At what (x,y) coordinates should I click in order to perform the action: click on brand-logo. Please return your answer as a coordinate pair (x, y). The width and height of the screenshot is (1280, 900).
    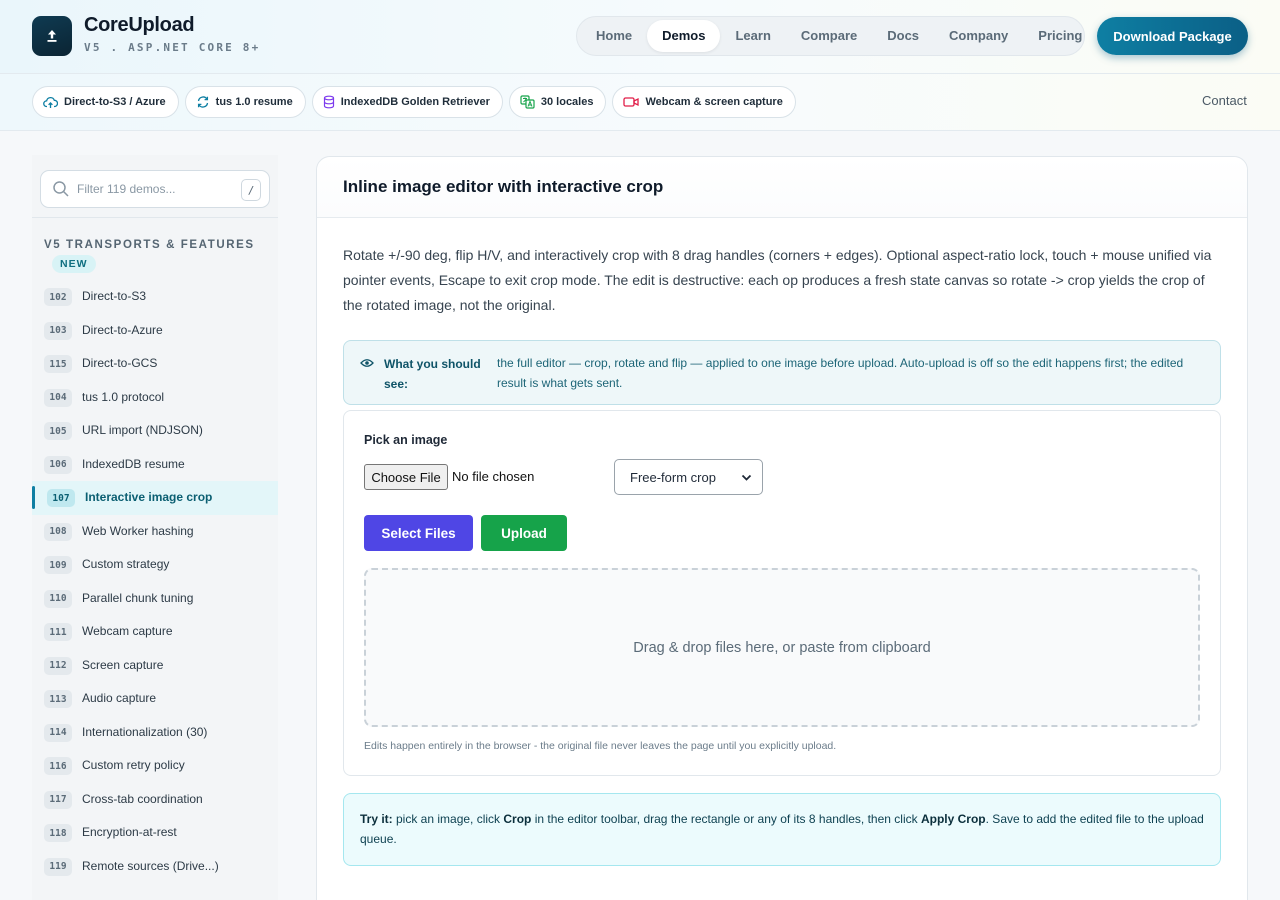
    Looking at the image, I should click on (52, 36).